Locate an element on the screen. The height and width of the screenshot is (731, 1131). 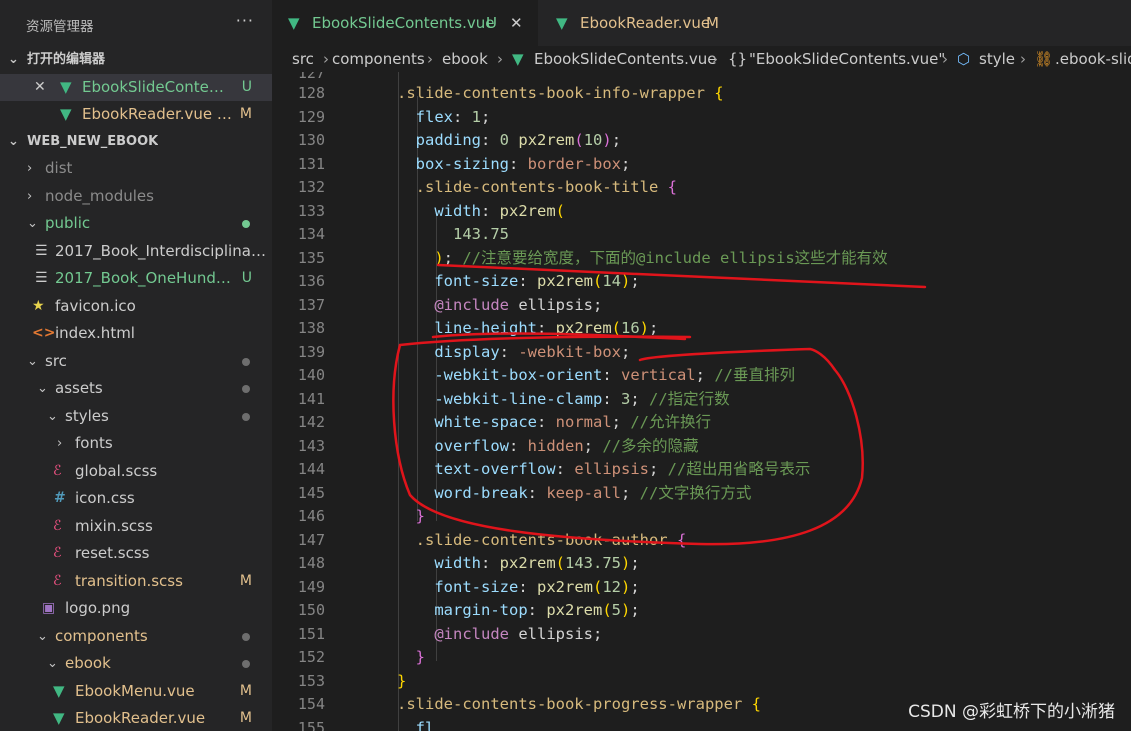
line-number: 145 is located at coordinates (311, 492).